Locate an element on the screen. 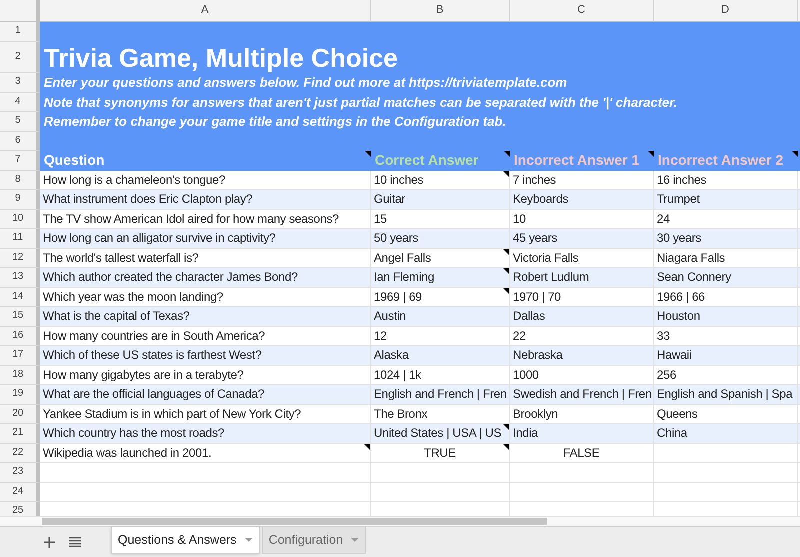  row-number: 11 is located at coordinates (18, 238).